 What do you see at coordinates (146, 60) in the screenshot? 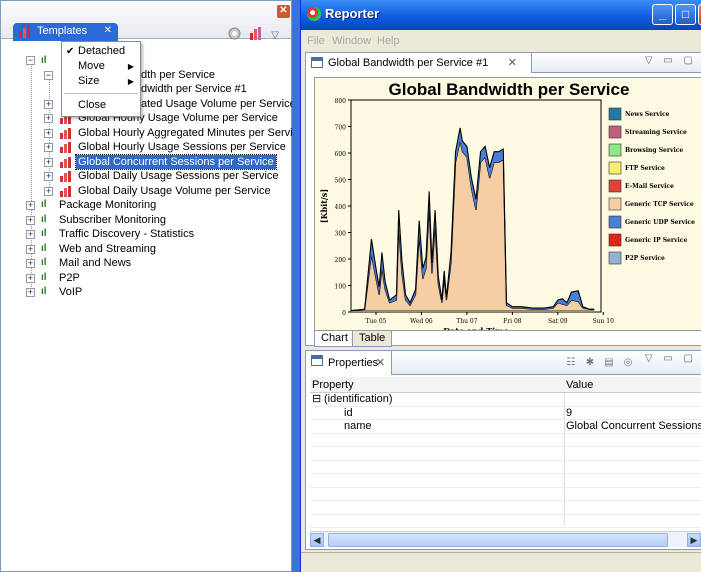
I see `tree-item-global: − ıl` at bounding box center [146, 60].